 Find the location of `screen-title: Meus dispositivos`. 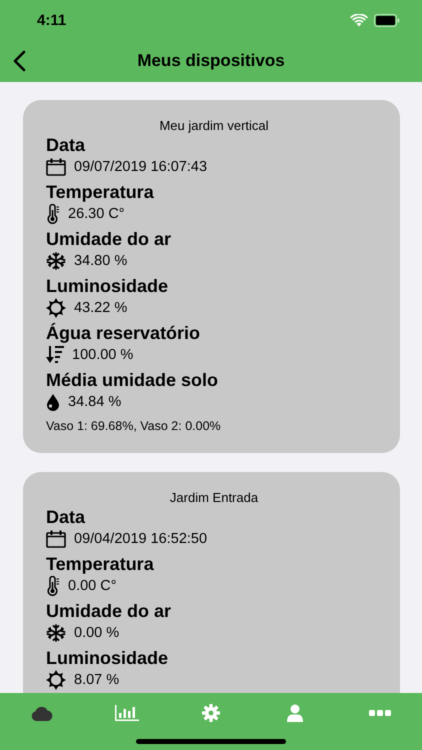

screen-title: Meus dispositivos is located at coordinates (211, 61).